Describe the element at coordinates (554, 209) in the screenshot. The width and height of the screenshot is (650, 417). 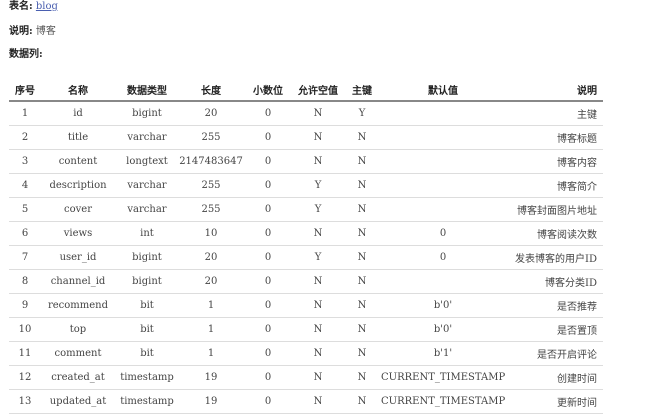
I see `cell-comment: 博客封面图片地址` at that location.